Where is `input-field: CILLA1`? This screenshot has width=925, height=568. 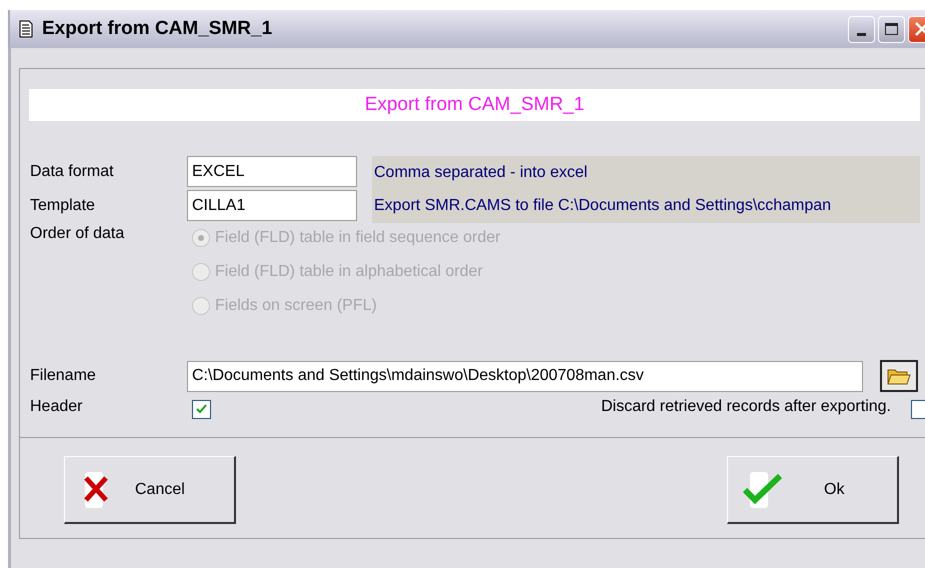
input-field: CILLA1 is located at coordinates (272, 205).